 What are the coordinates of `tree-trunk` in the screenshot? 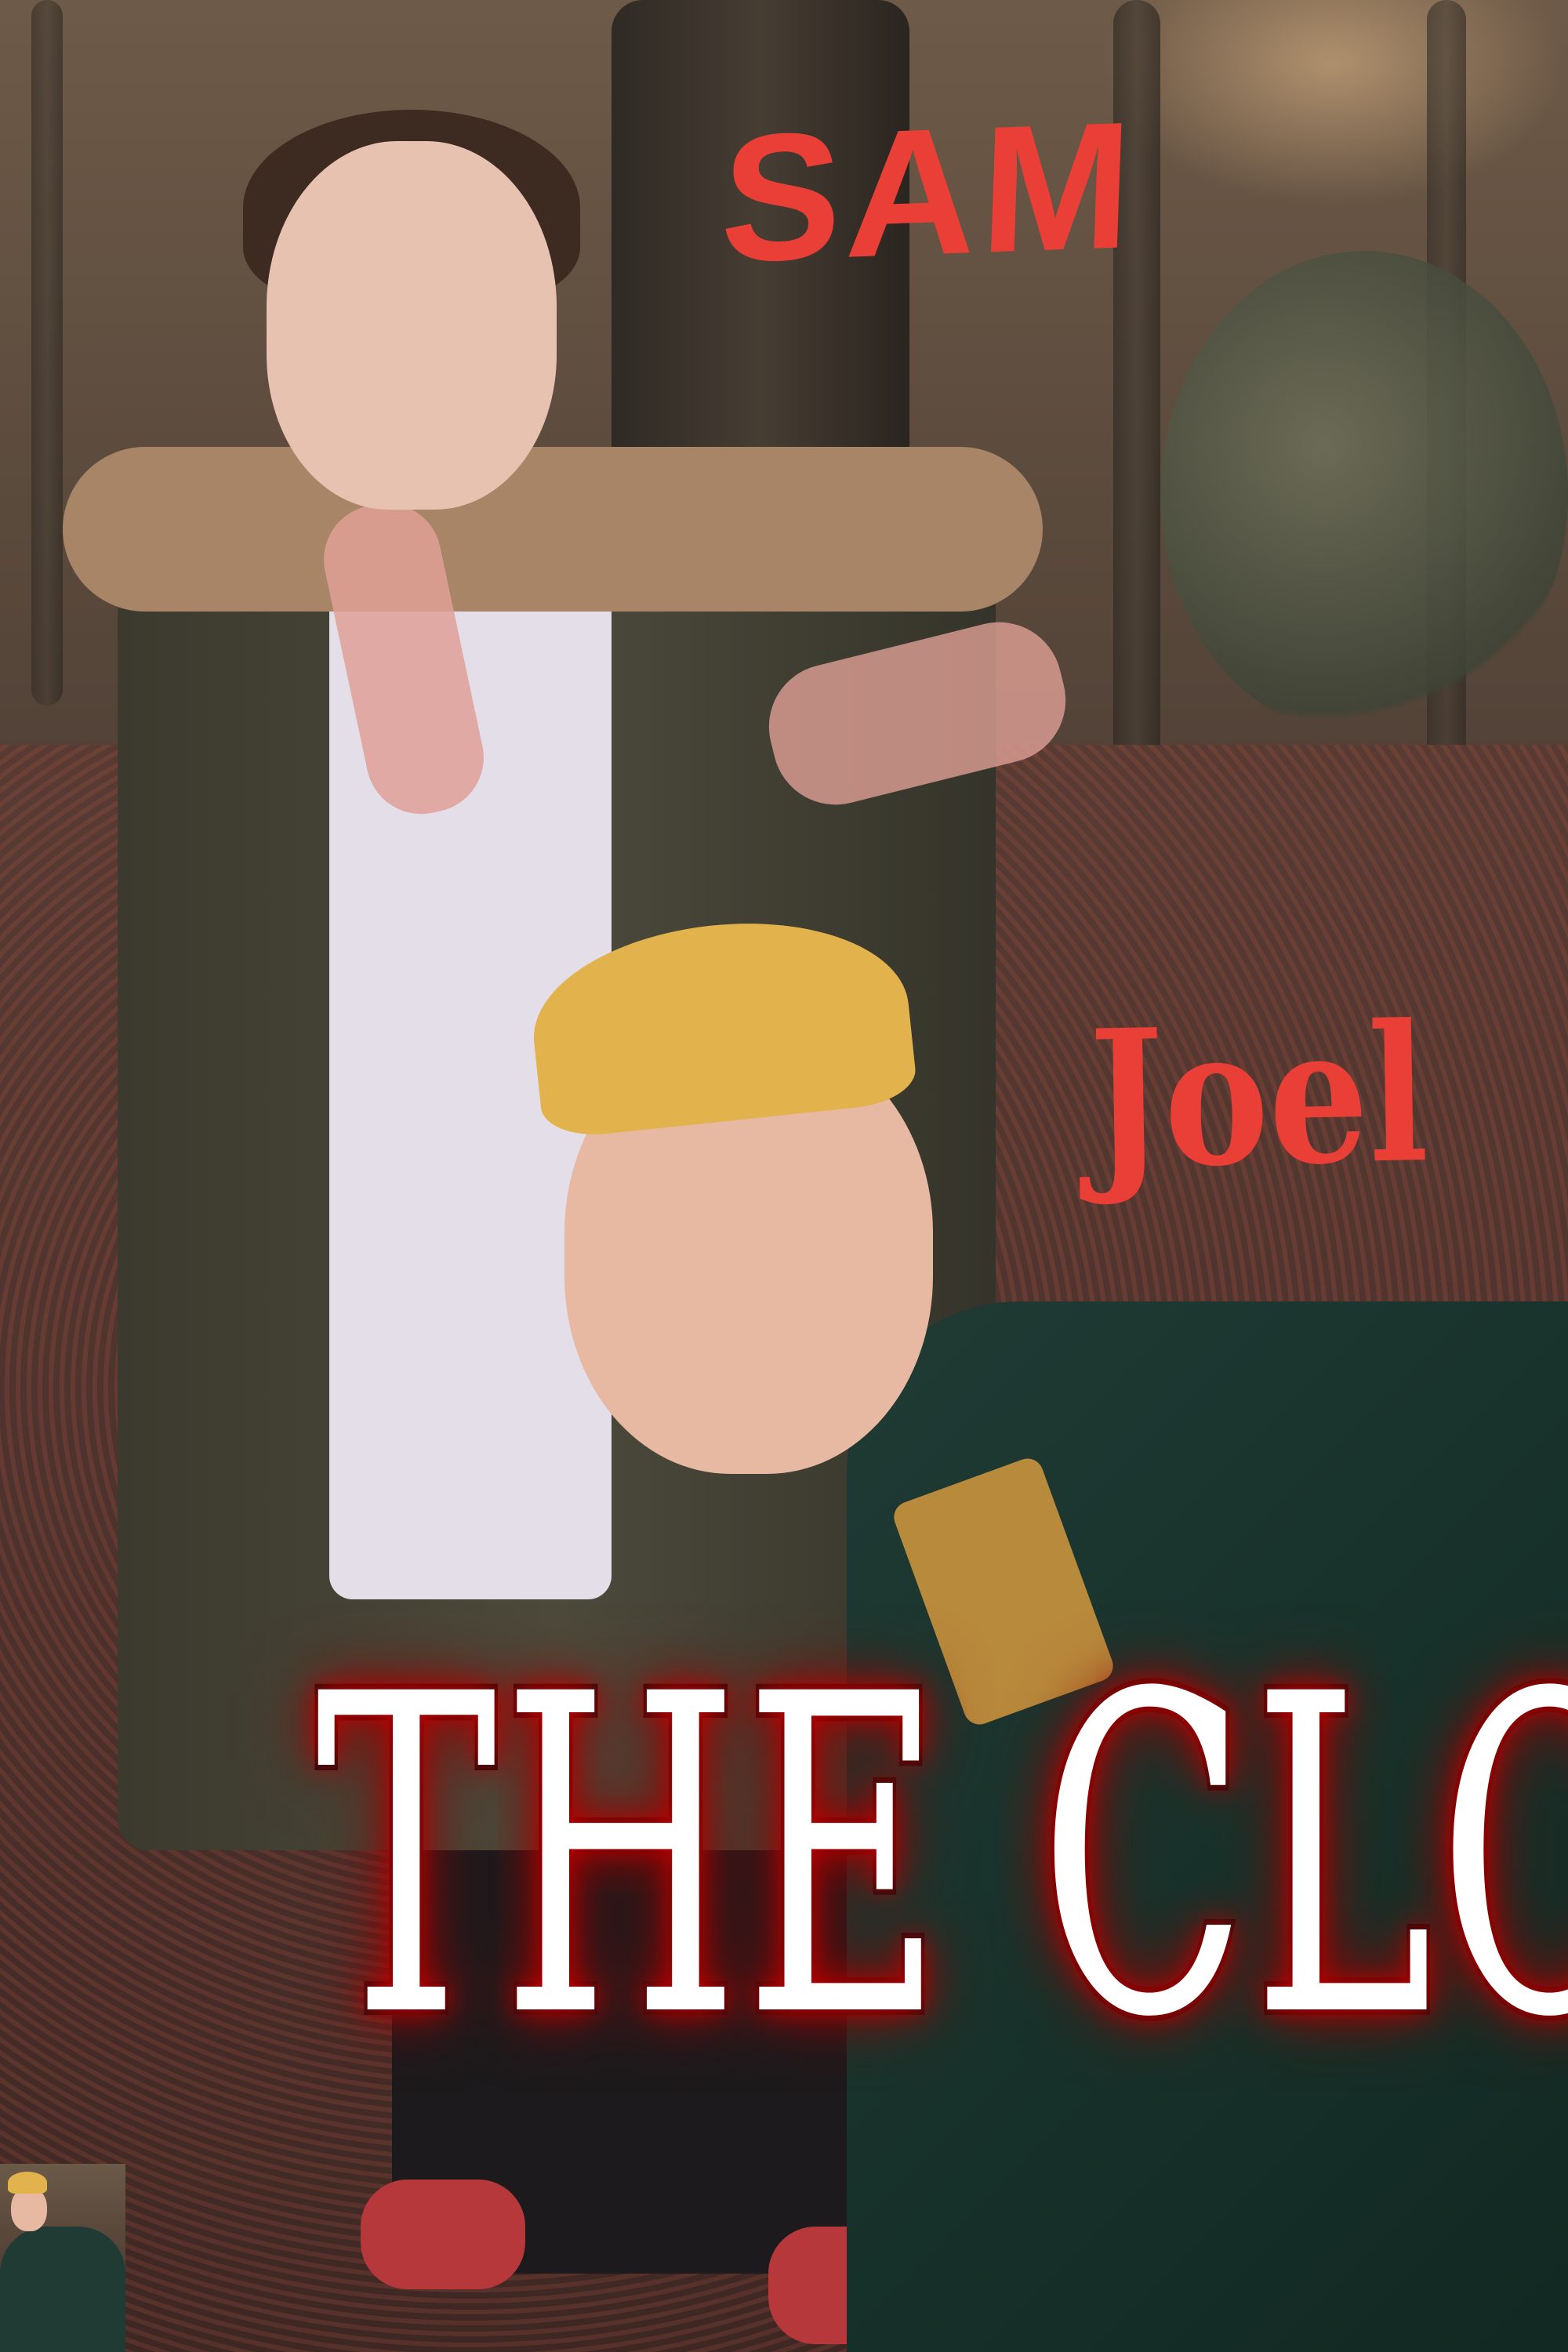 It's located at (47, 353).